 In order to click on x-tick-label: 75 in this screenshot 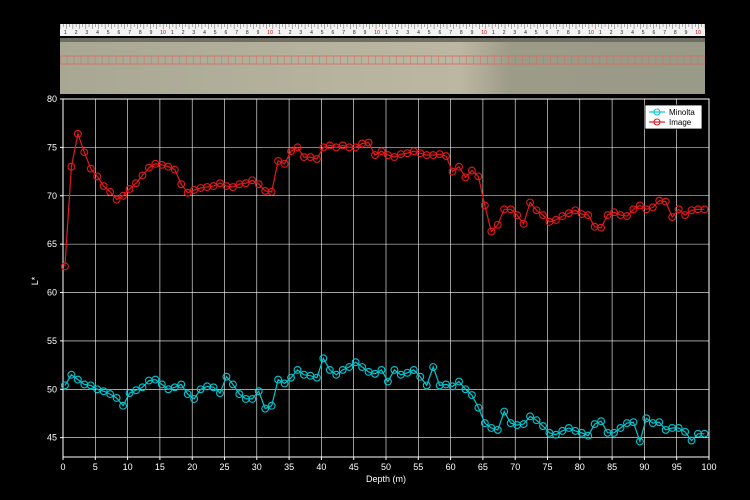, I will do `click(547, 467)`.